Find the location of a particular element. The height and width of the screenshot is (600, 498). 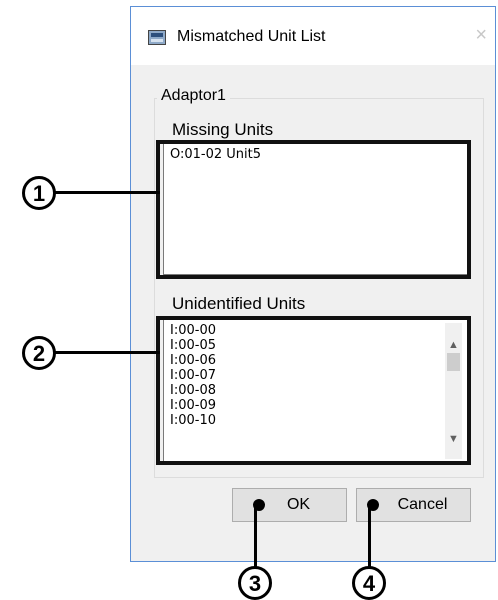

ok-button: OK is located at coordinates (289, 505).